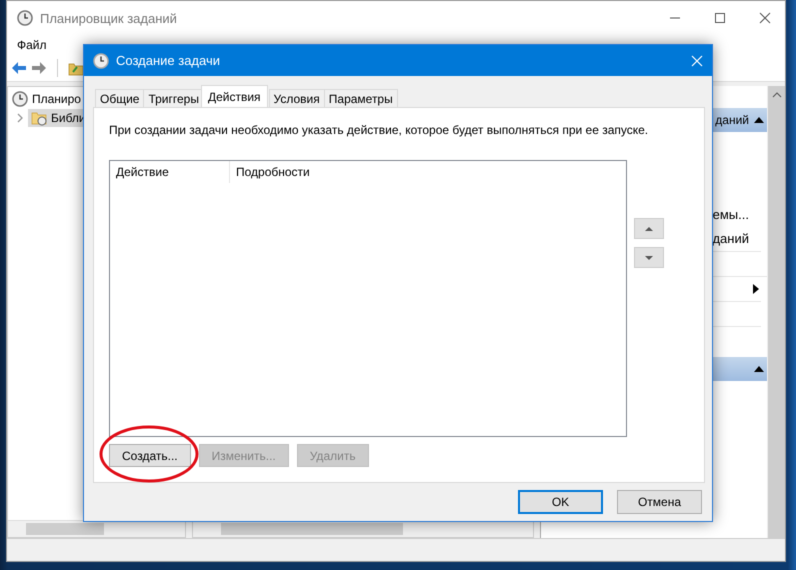 The image size is (796, 570). I want to click on move-up-button, so click(649, 228).